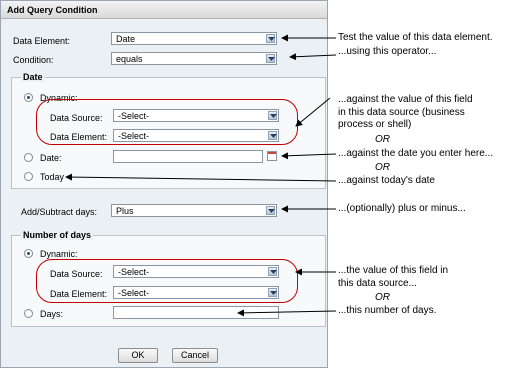 This screenshot has width=507, height=371. What do you see at coordinates (309, 156) in the screenshot?
I see `arrow-date-input` at bounding box center [309, 156].